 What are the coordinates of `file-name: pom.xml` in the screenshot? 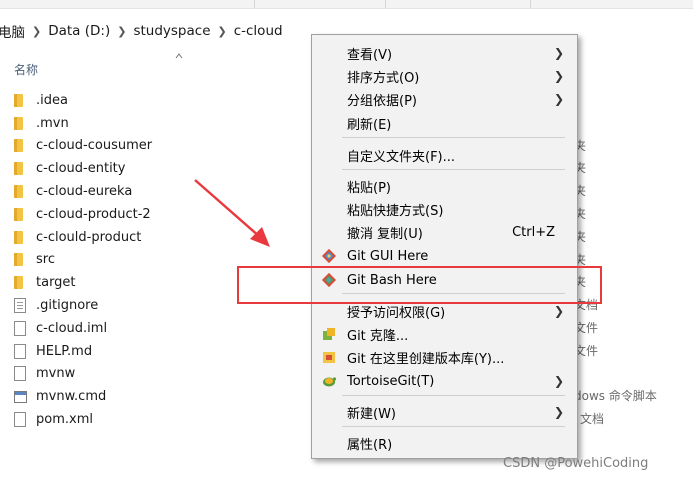 It's located at (64, 420).